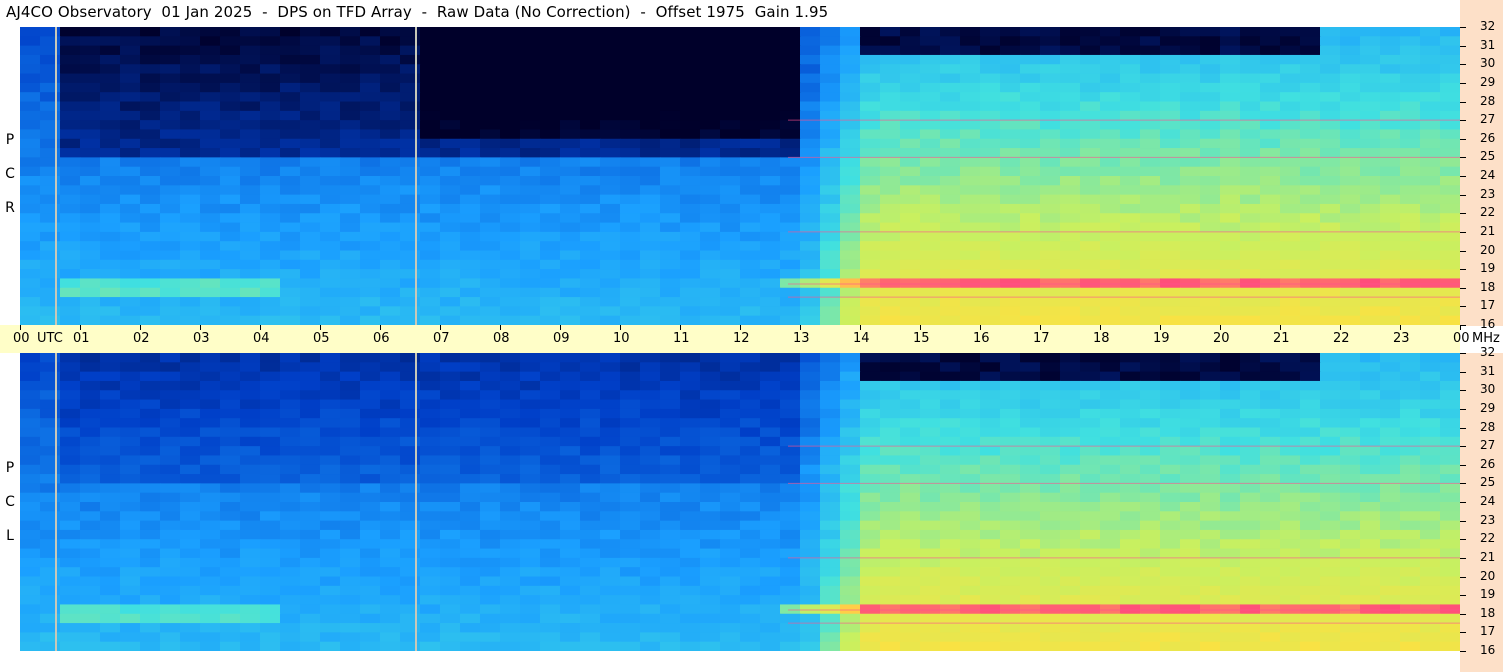 This screenshot has height=672, width=1503. I want to click on lcp-freq-tick-label: 18, so click(1488, 612).